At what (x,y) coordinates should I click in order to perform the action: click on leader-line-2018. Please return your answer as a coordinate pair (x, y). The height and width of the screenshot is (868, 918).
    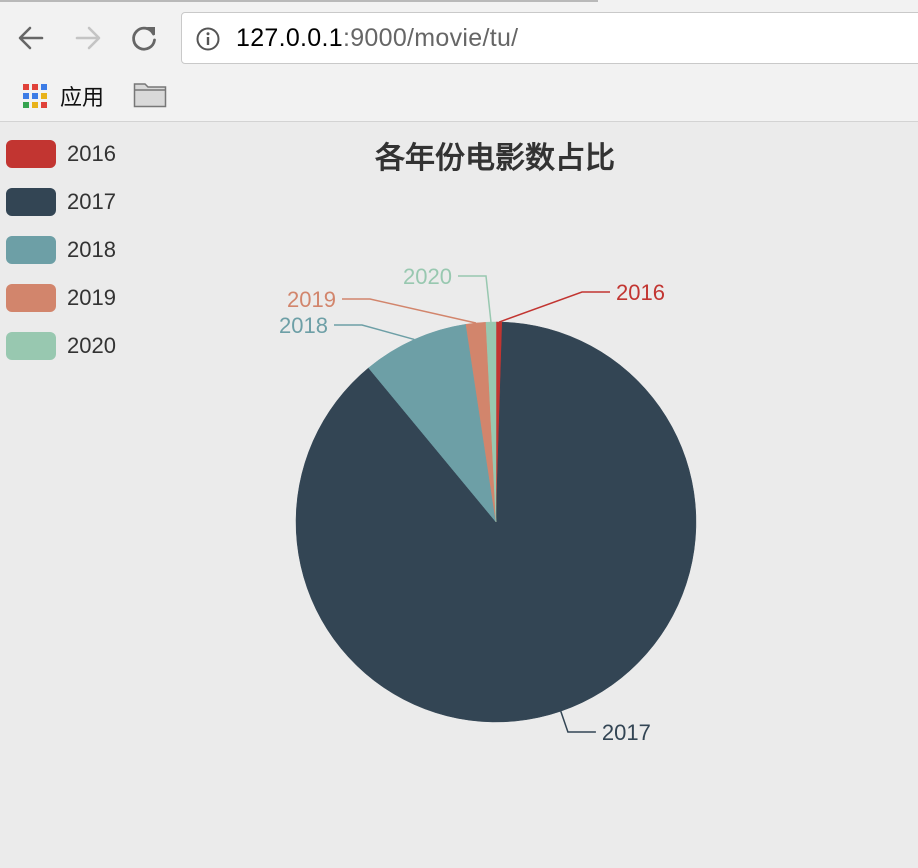
    Looking at the image, I should click on (374, 332).